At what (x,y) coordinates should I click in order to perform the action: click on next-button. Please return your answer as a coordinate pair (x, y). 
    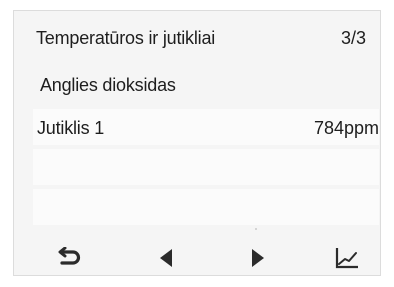
    Looking at the image, I should click on (258, 258).